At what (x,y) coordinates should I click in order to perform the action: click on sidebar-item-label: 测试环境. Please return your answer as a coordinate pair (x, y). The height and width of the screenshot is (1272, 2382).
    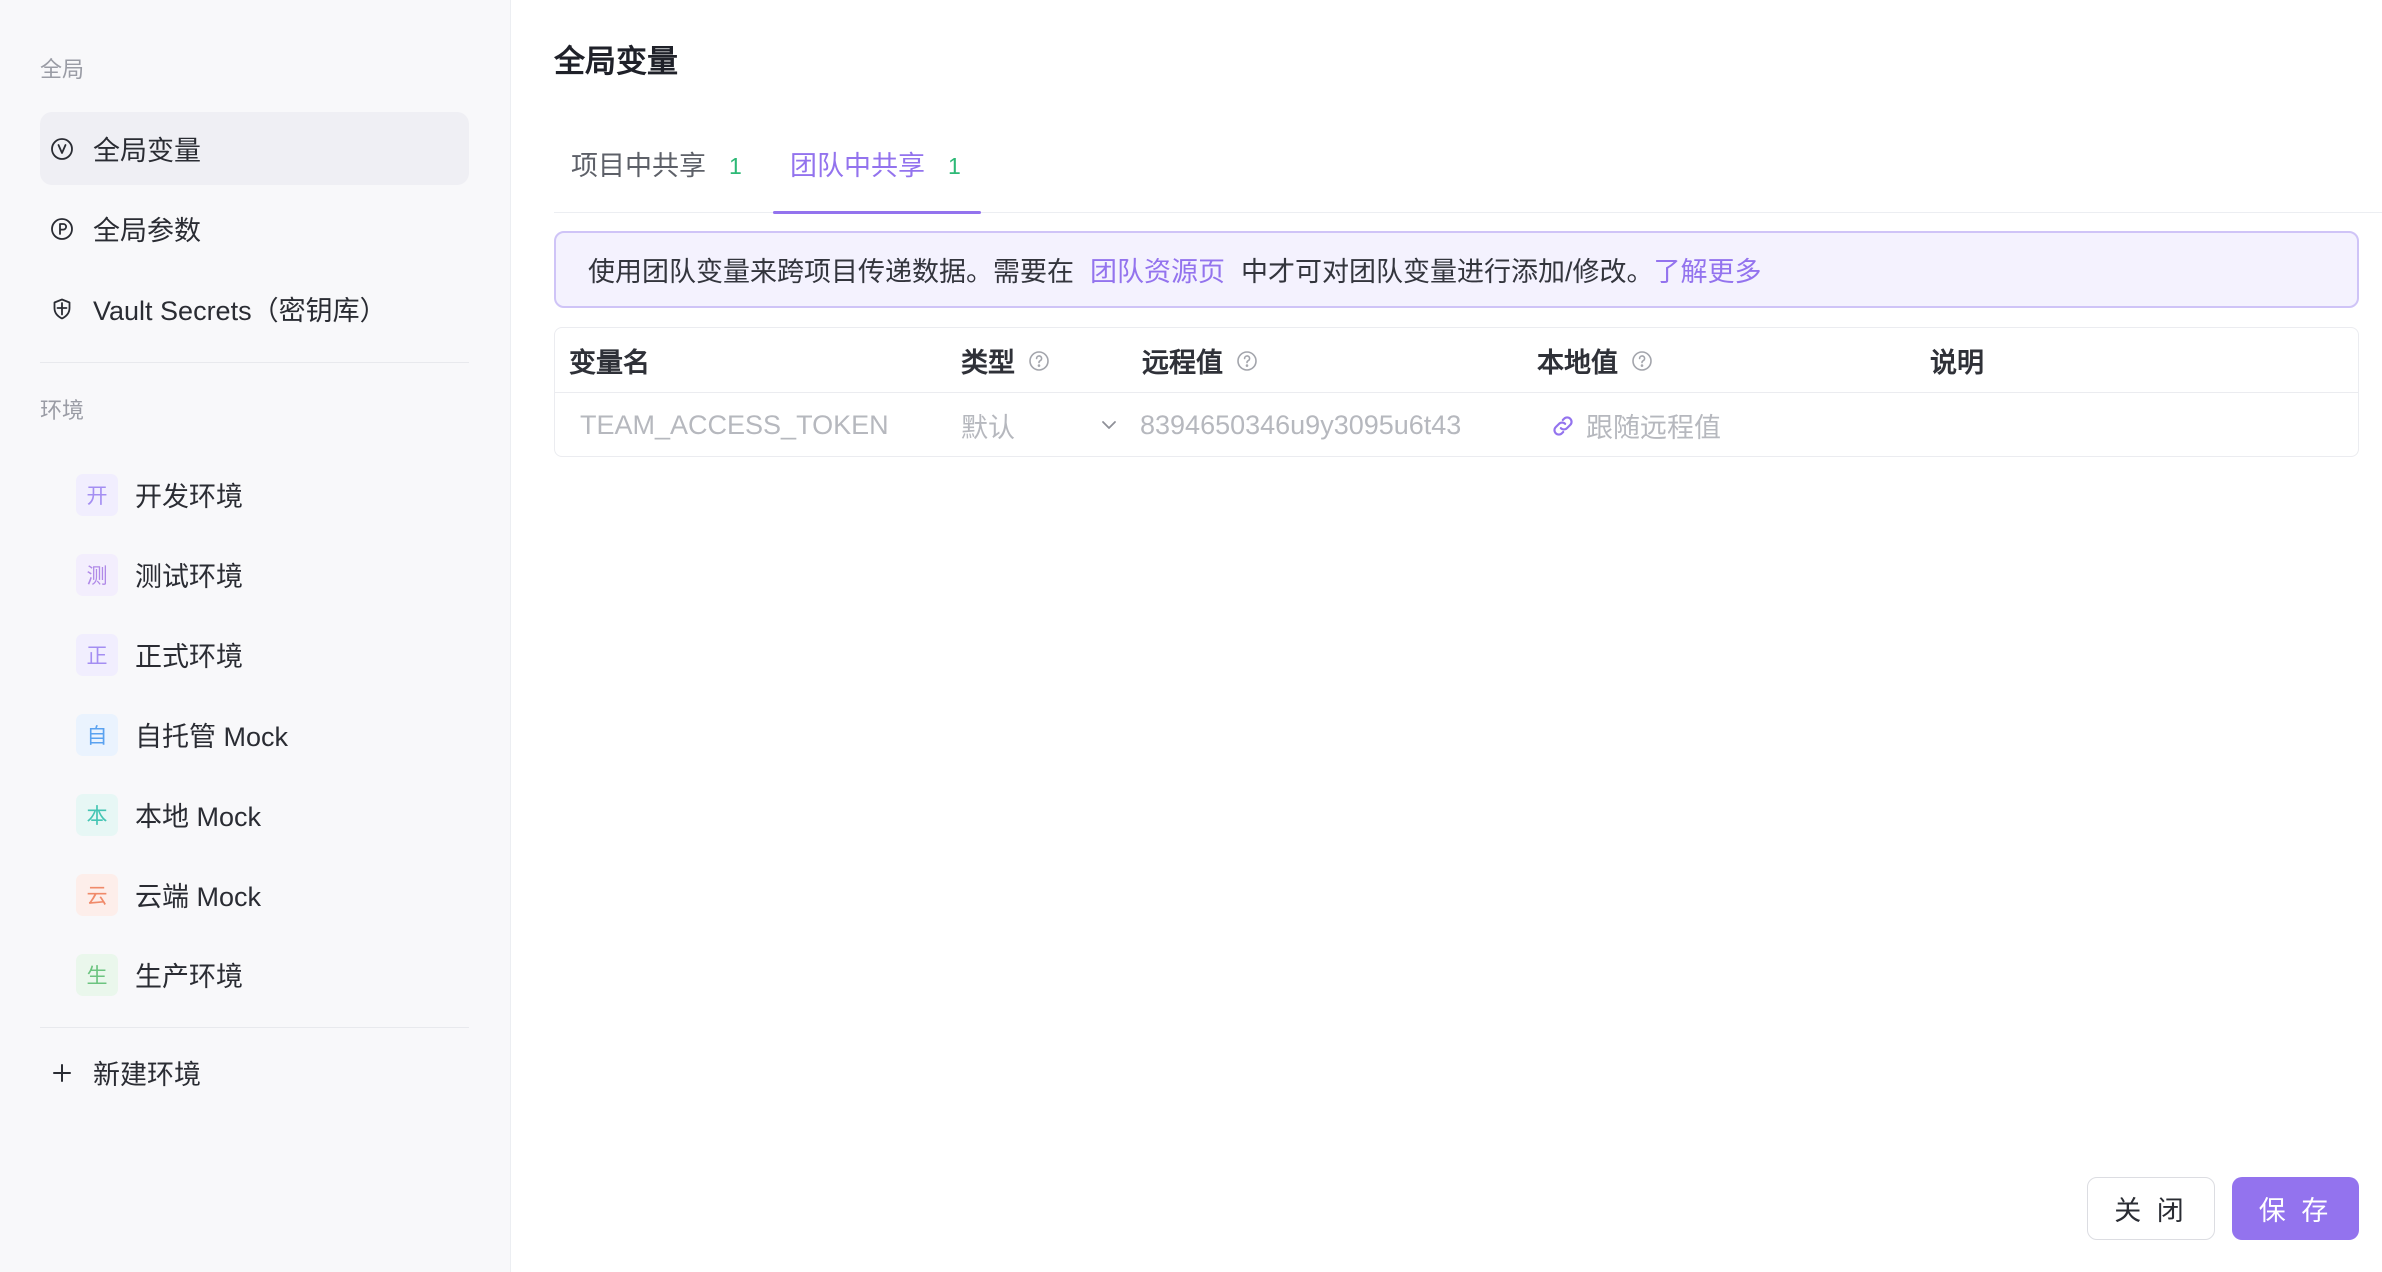
    Looking at the image, I should click on (189, 577).